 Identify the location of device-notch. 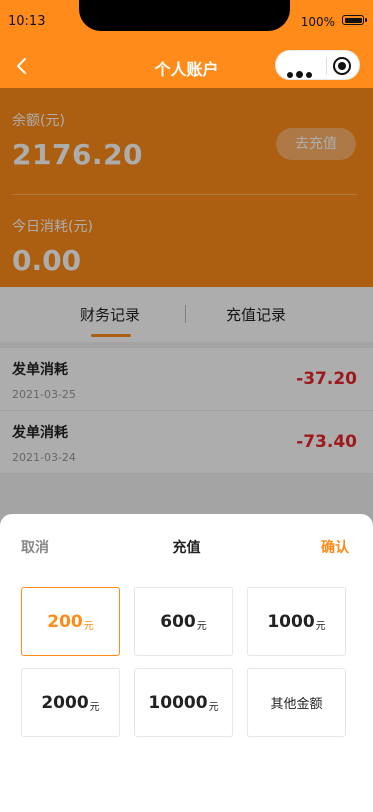
(184, 15).